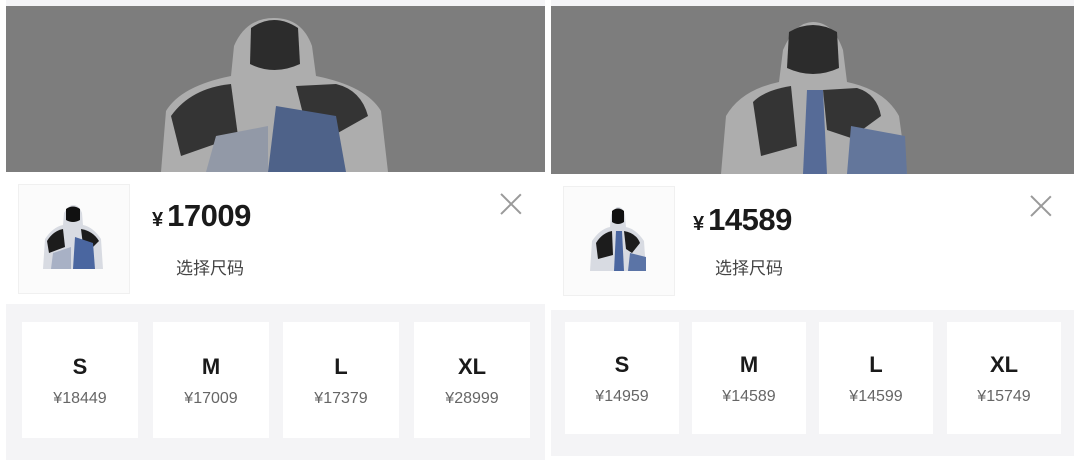 This screenshot has width=1080, height=464. What do you see at coordinates (211, 380) in the screenshot?
I see `size-option-m: M ¥17009` at bounding box center [211, 380].